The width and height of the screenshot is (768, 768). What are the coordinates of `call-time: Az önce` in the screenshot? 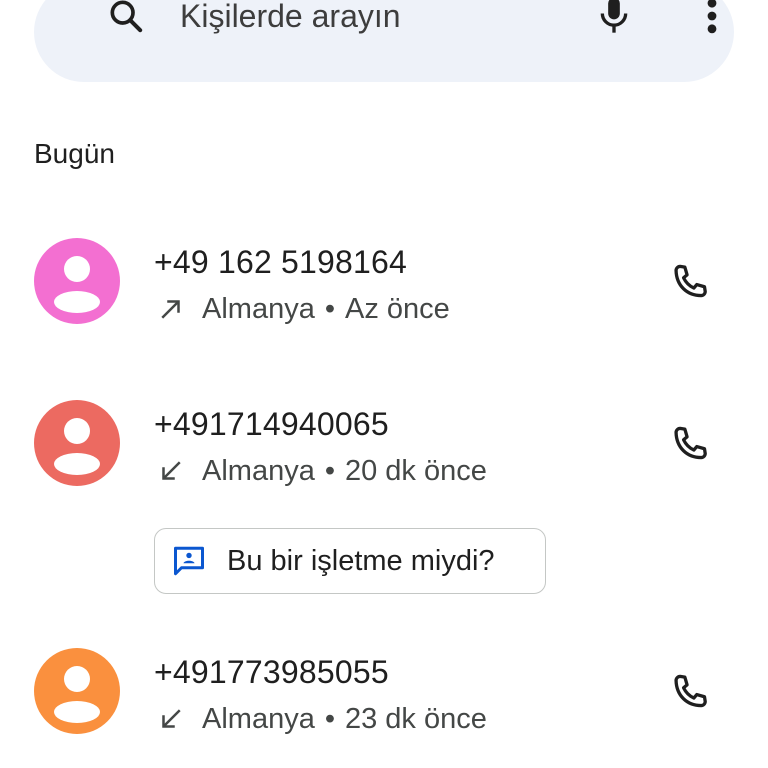 It's located at (397, 309).